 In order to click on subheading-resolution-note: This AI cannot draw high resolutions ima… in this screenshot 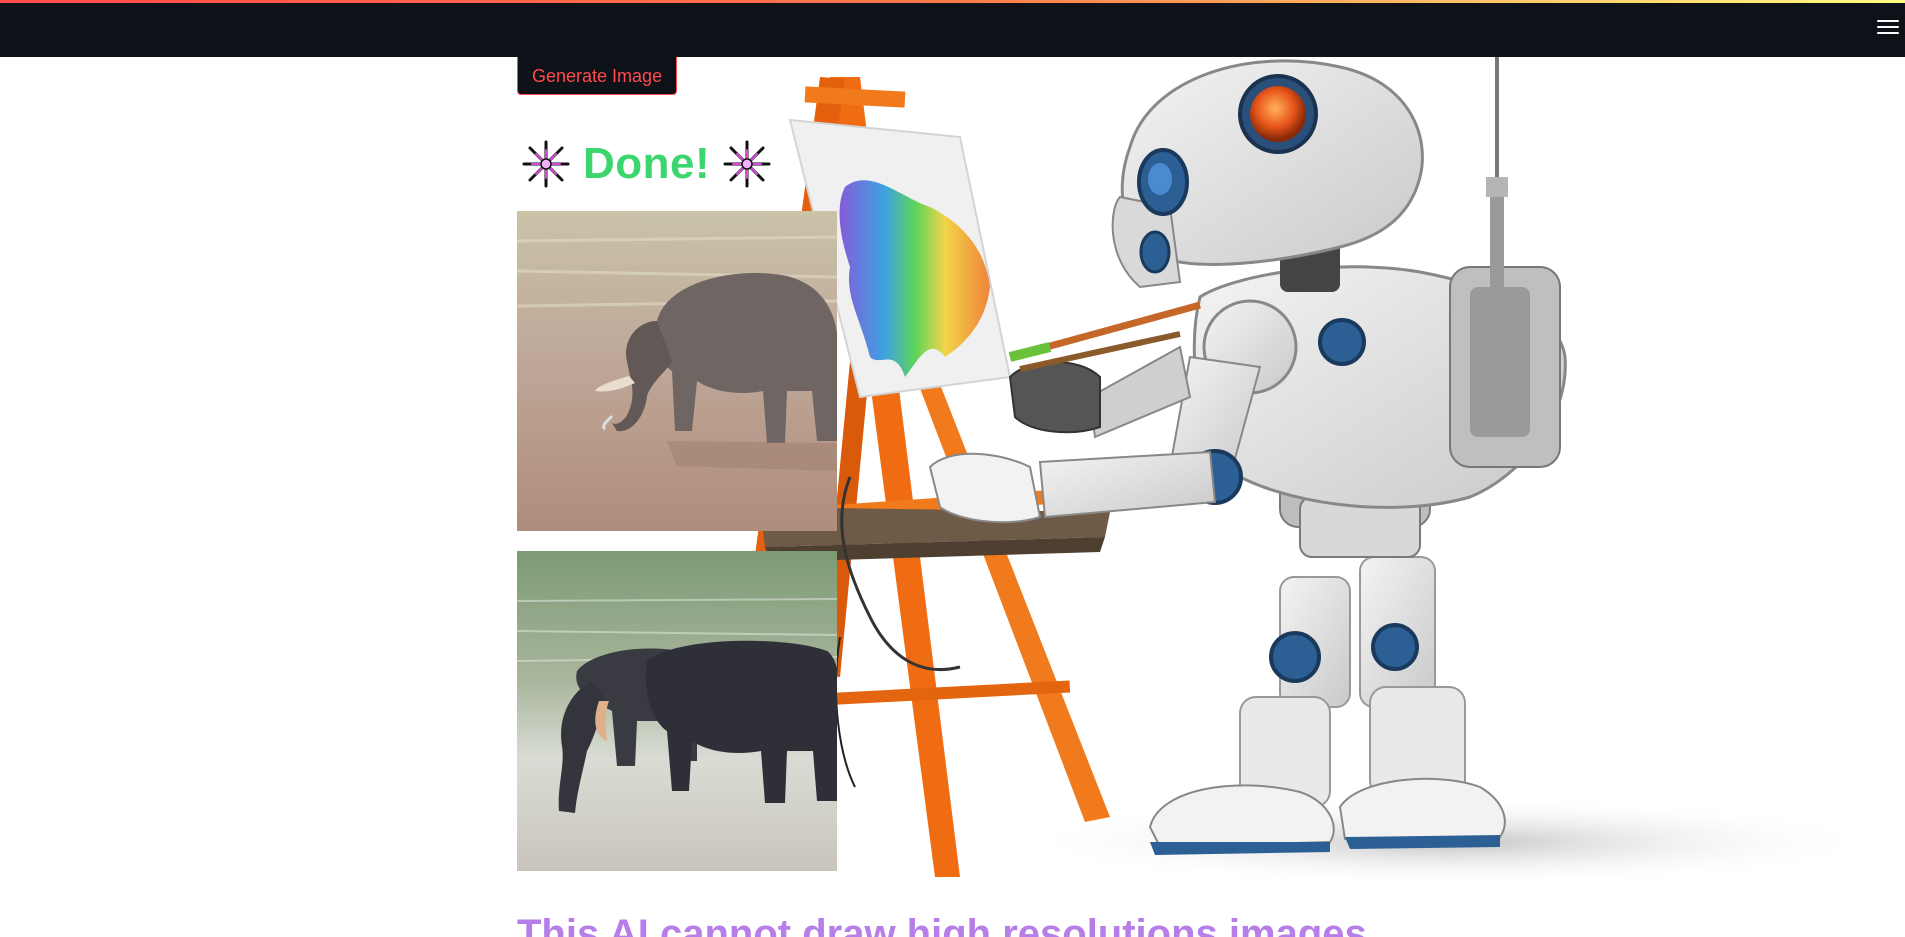, I will do `click(942, 924)`.